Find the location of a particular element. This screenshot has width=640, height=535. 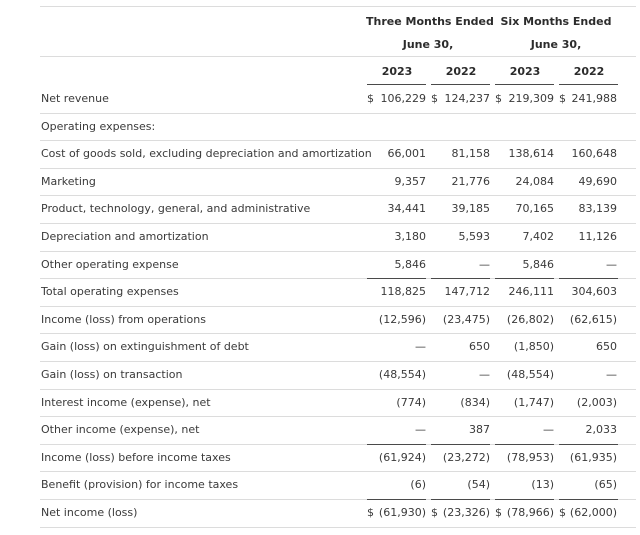

value-cell: 34,441 is located at coordinates (407, 209).